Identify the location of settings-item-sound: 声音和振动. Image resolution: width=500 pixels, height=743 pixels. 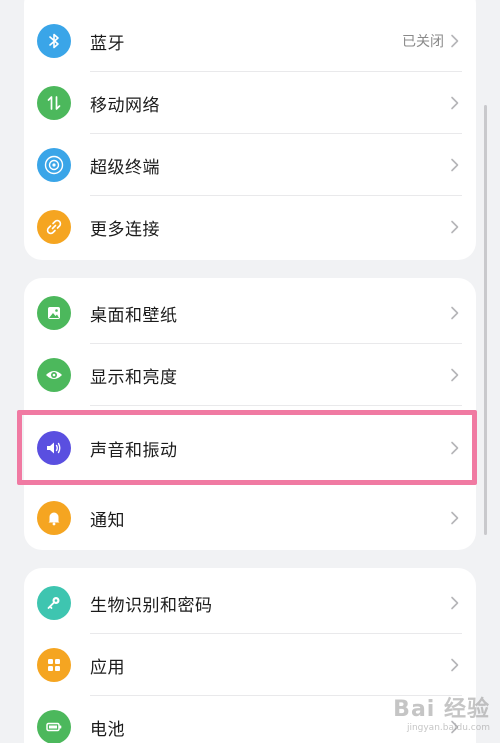
(250, 448).